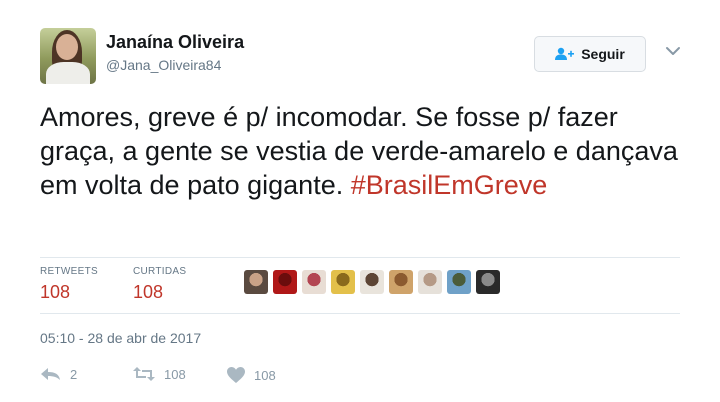 This screenshot has height=402, width=720. Describe the element at coordinates (50, 374) in the screenshot. I see `reply-icon` at that location.